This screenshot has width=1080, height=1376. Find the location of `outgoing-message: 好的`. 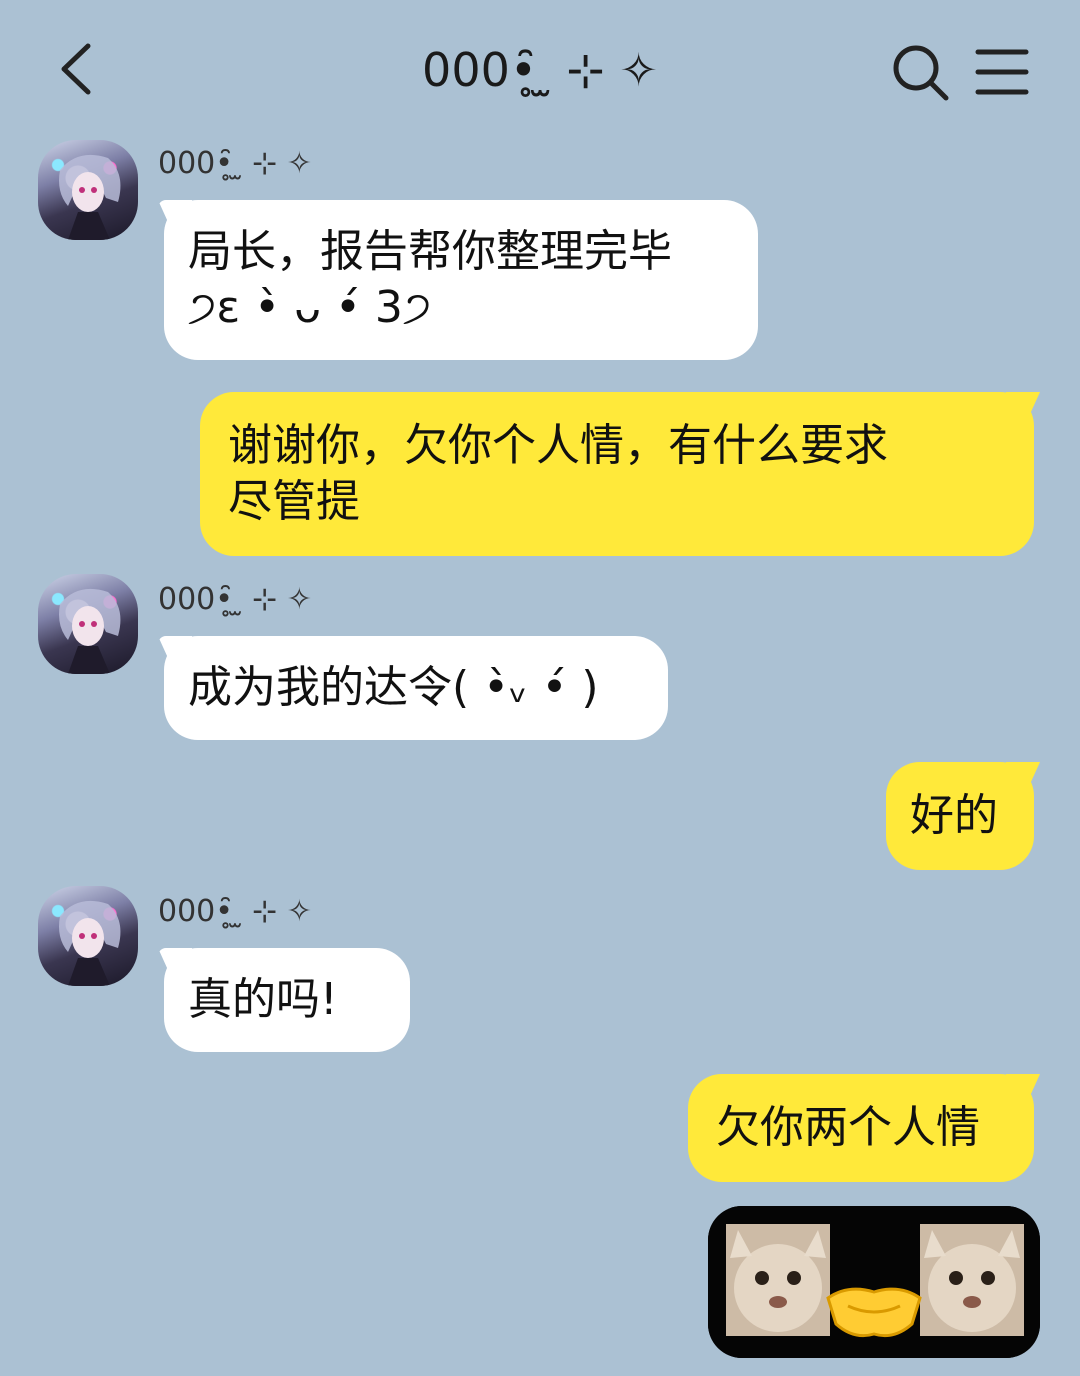

outgoing-message: 好的 is located at coordinates (960, 816).